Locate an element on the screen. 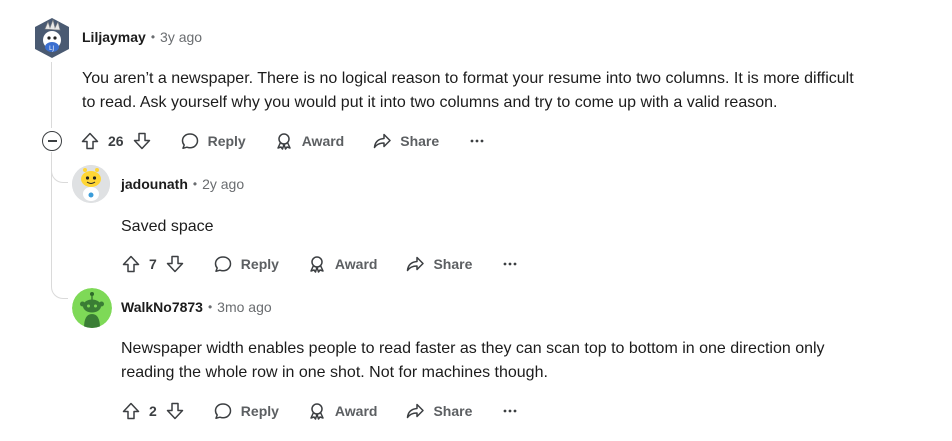  comment-actions: 7 Reply Award Share is located at coordinates (319, 264).